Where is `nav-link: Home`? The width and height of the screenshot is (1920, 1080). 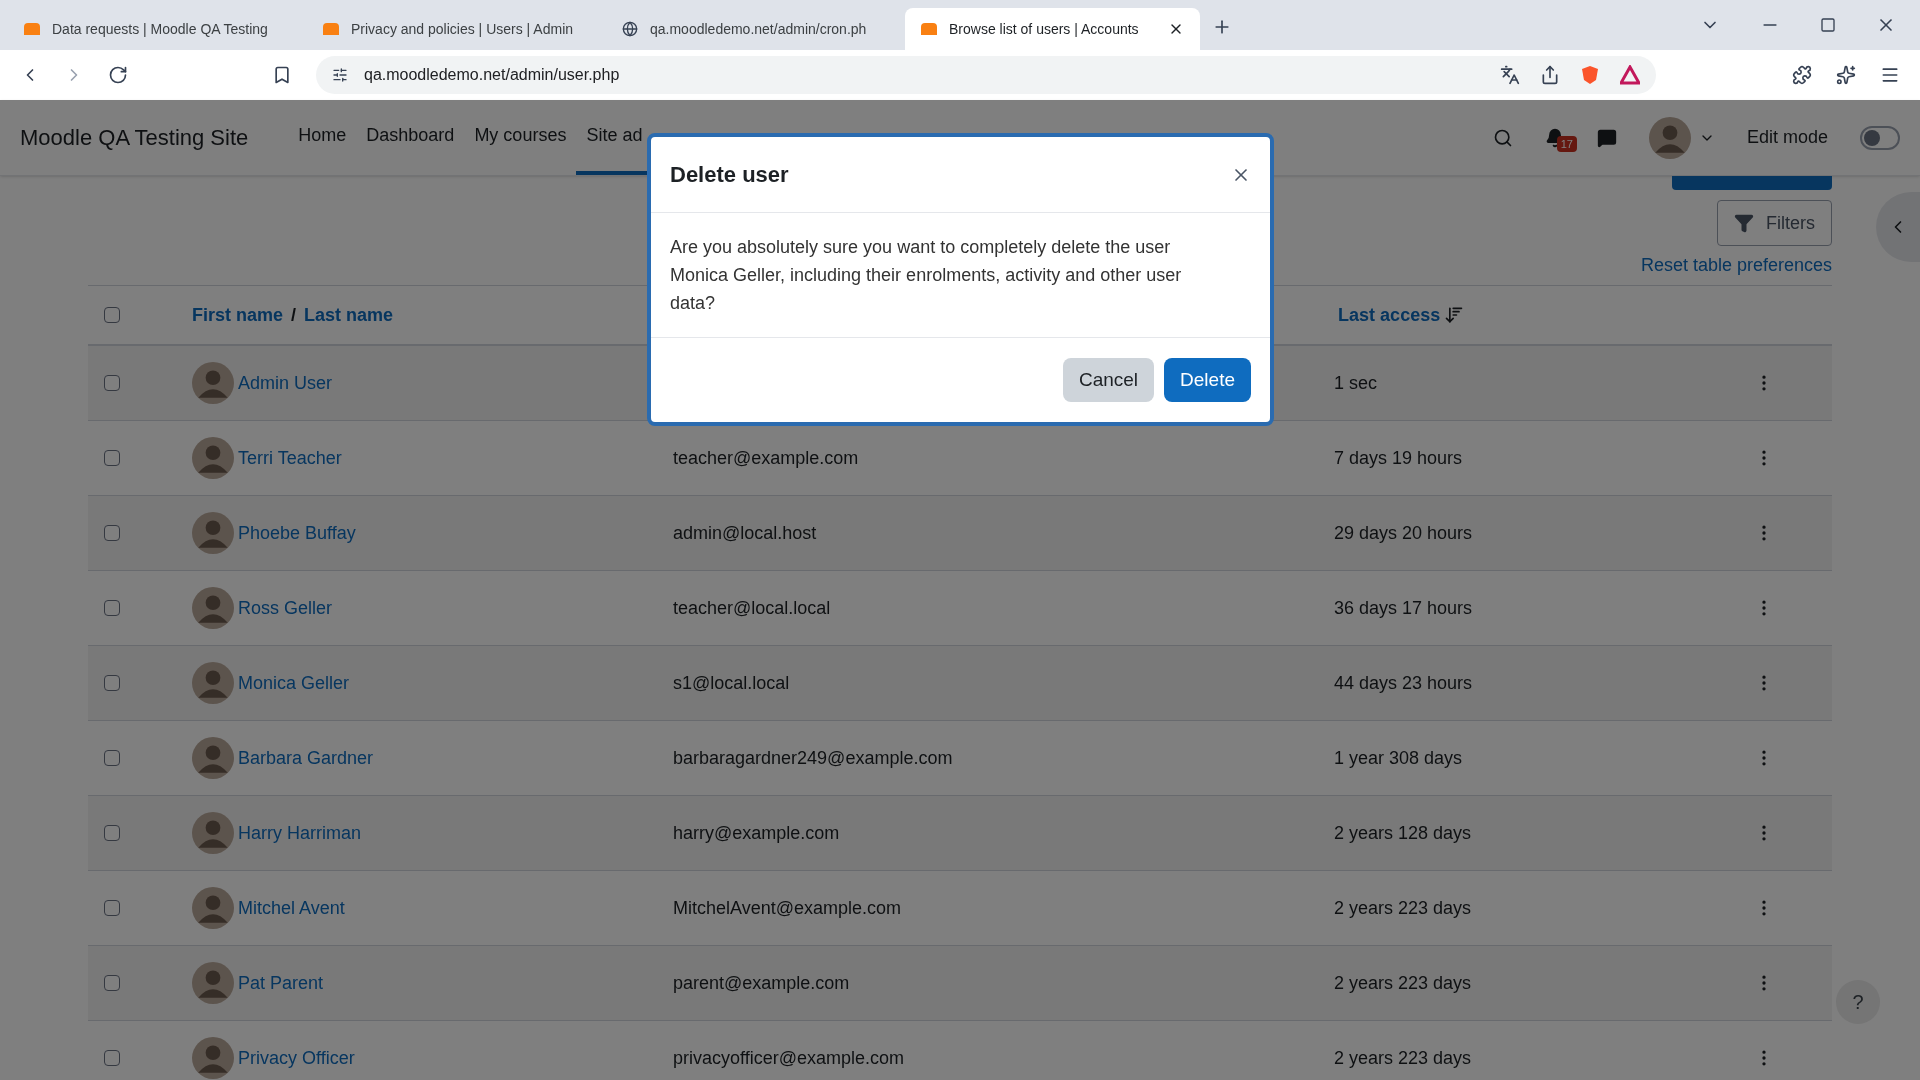
nav-link: Home is located at coordinates (322, 137).